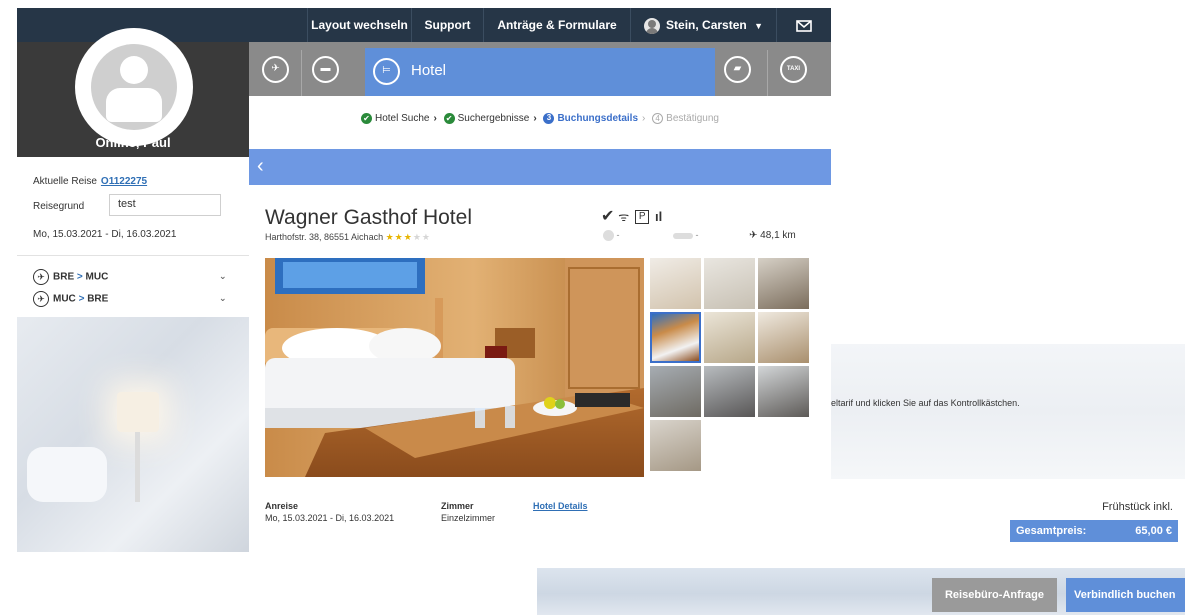 This screenshot has height=615, width=1185. I want to click on step-hotel-search: ✔ Hotel Suche, so click(395, 118).